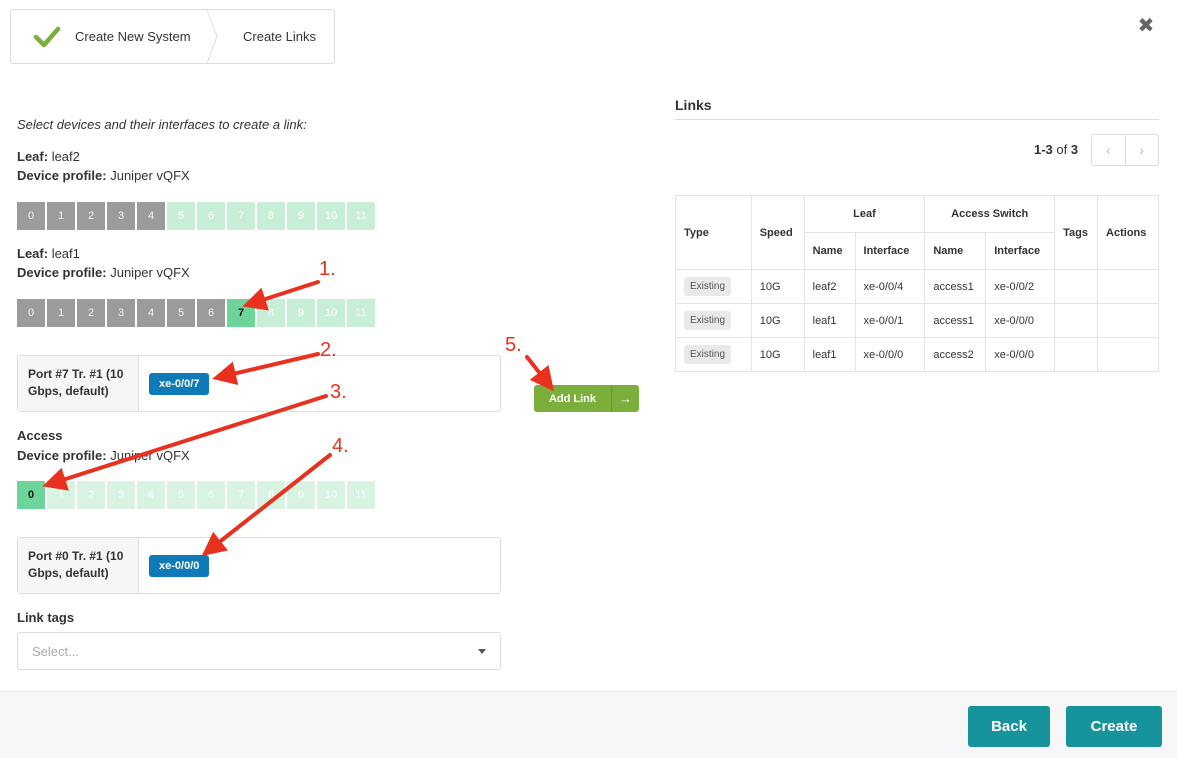  What do you see at coordinates (955, 251) in the screenshot?
I see `col-access-name: Name` at bounding box center [955, 251].